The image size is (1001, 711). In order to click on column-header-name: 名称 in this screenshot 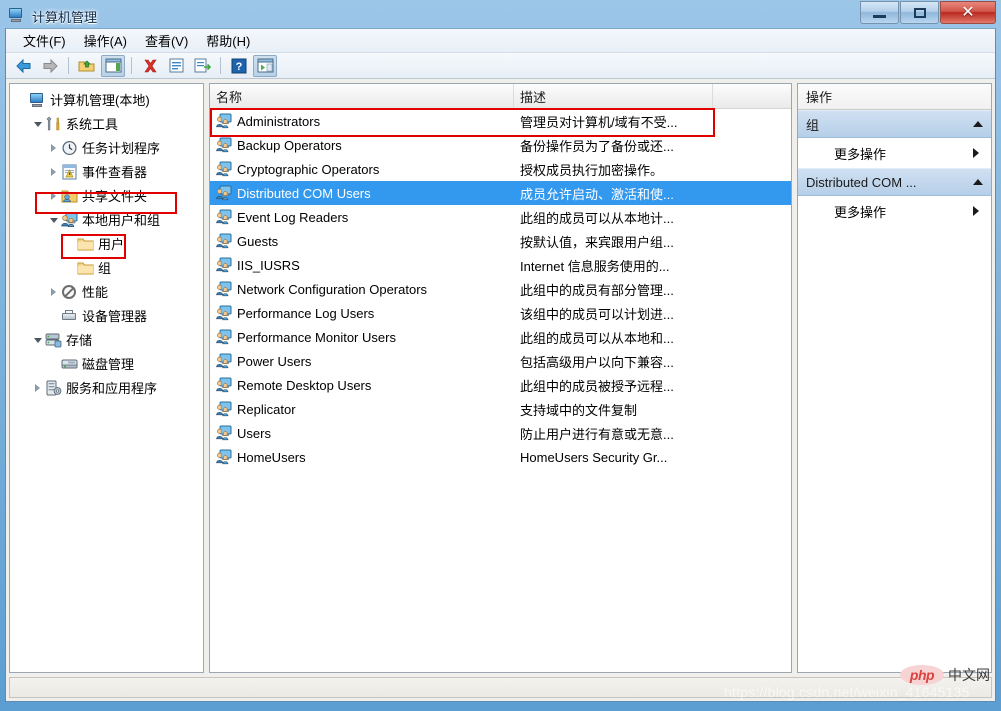, I will do `click(362, 96)`.